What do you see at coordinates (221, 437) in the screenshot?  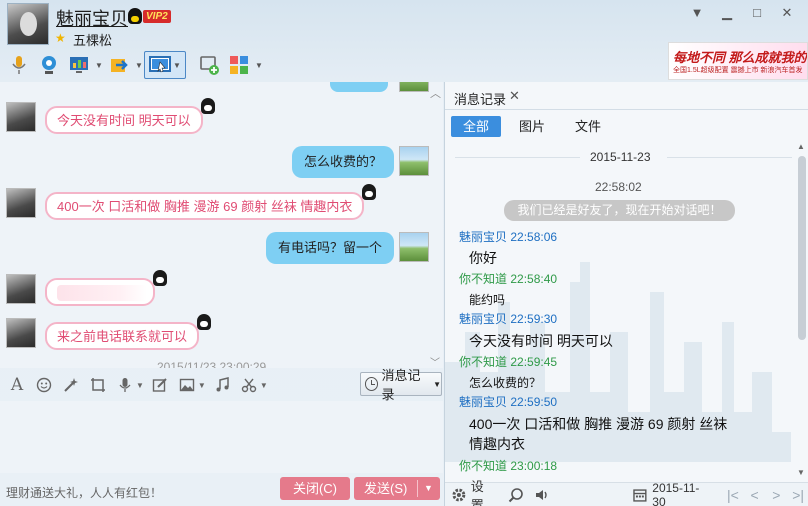 I see `message-input` at bounding box center [221, 437].